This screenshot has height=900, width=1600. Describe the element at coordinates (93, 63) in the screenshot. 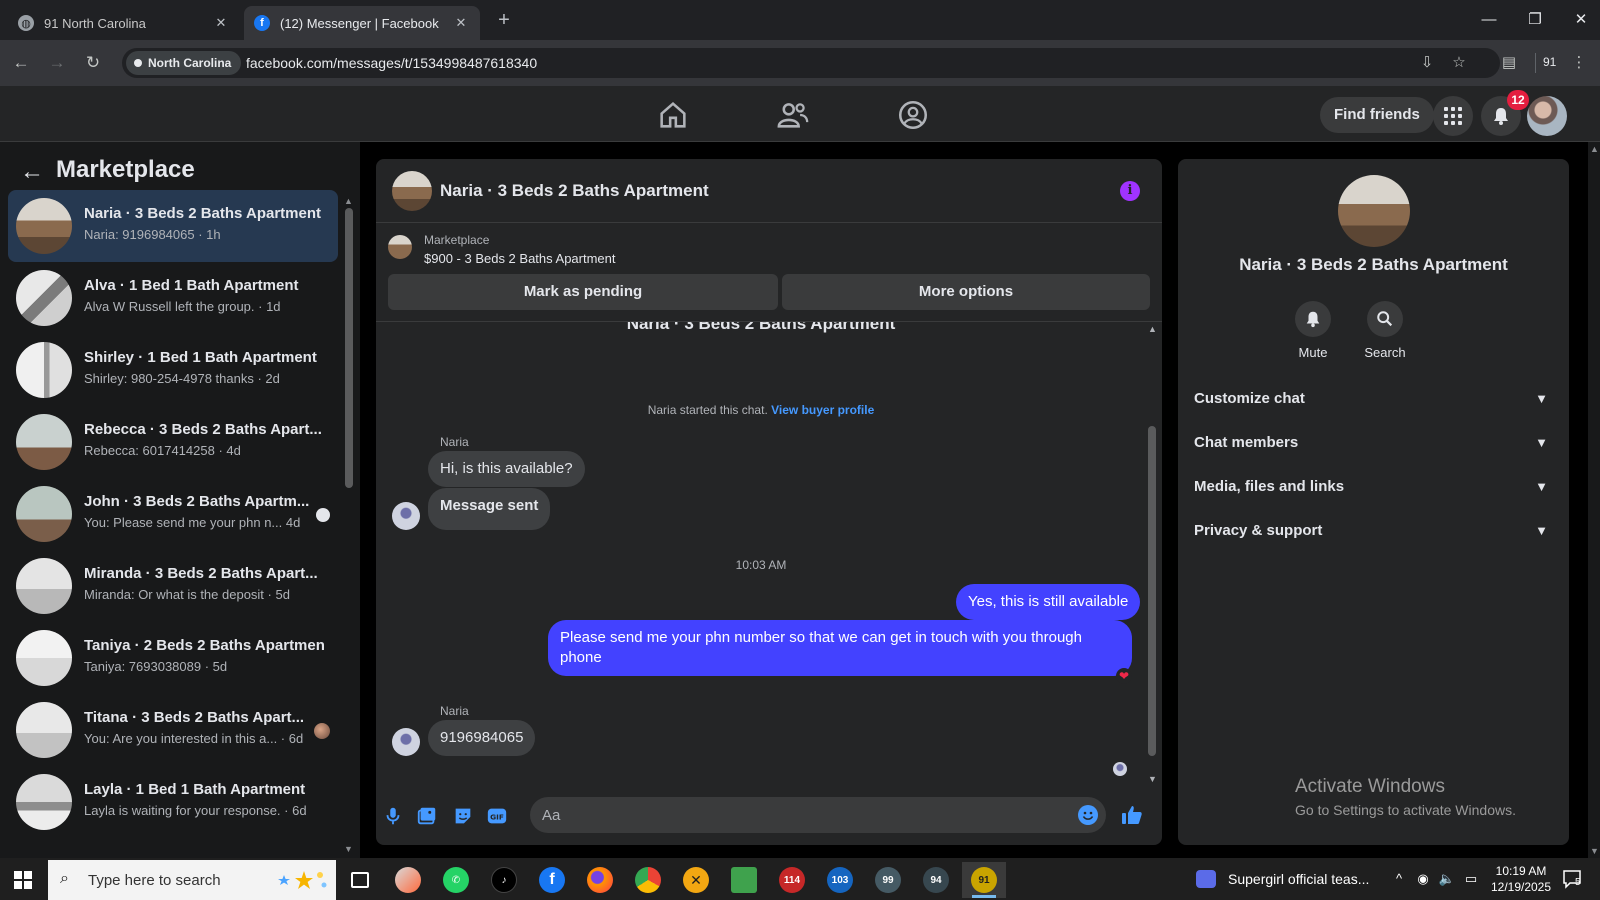

I see `reload-icon: ↻` at that location.